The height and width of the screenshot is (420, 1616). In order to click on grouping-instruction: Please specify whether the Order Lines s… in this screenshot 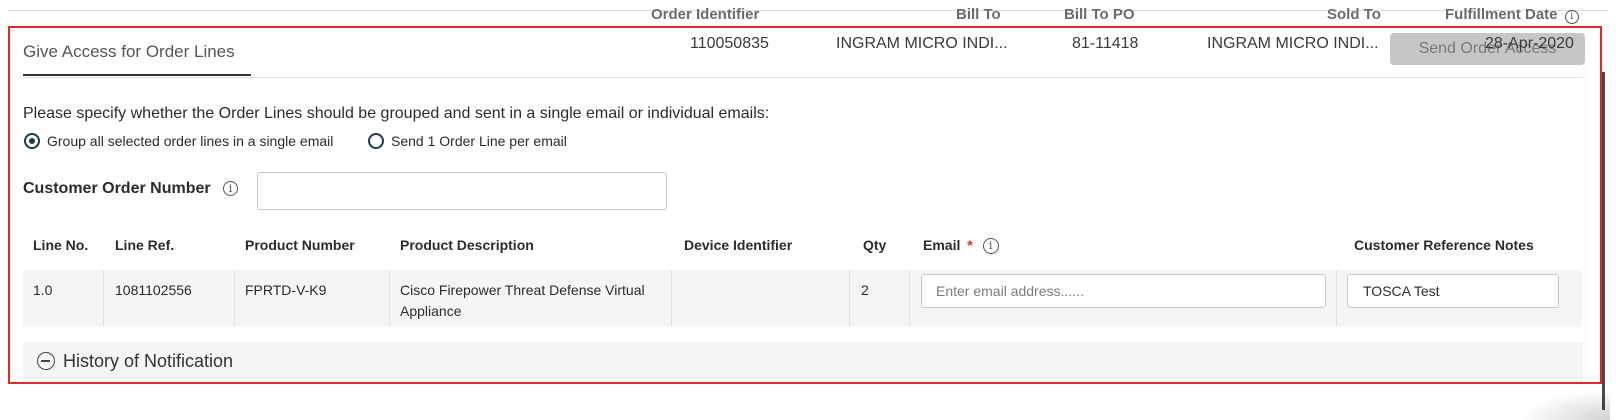, I will do `click(396, 113)`.